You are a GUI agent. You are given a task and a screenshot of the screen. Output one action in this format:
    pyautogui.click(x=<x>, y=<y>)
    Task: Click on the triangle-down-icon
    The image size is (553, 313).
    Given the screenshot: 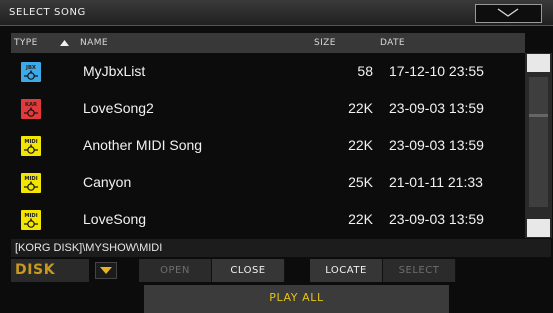 What is the action you would take?
    pyautogui.click(x=106, y=270)
    